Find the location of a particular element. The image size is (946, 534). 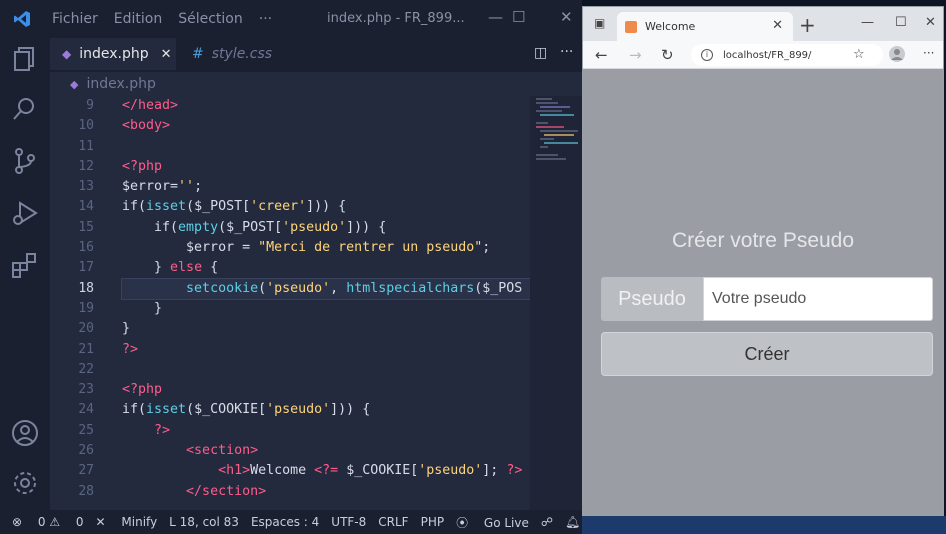

breadcrumb-file: index.php is located at coordinates (121, 84).